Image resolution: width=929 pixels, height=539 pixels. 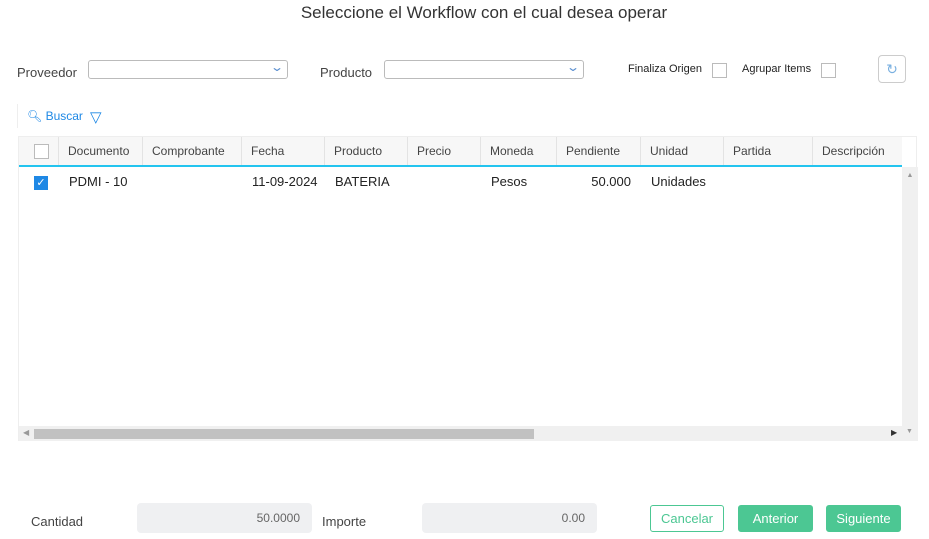 What do you see at coordinates (857, 151) in the screenshot?
I see `col-descripcion: Descripción` at bounding box center [857, 151].